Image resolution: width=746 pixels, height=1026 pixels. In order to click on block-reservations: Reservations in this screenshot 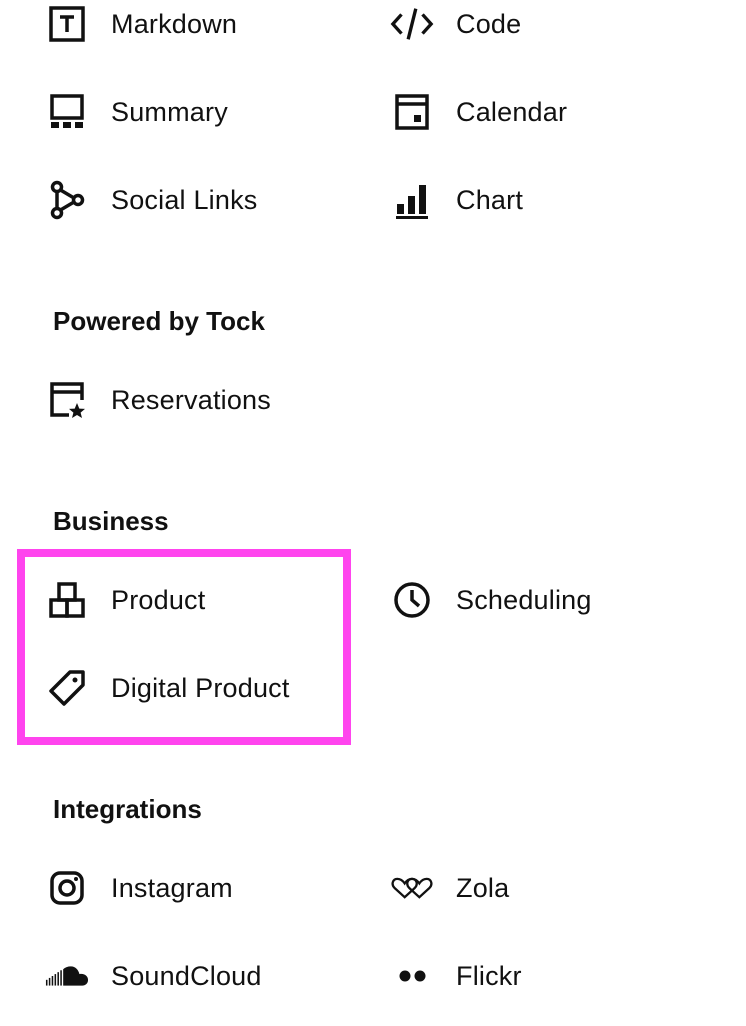, I will do `click(160, 400)`.